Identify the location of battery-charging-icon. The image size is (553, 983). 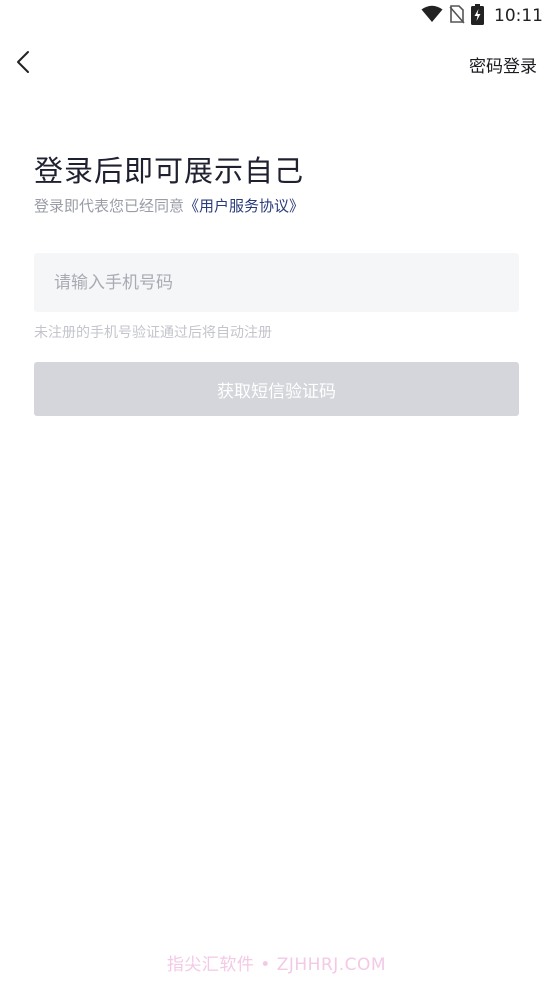
(477, 16).